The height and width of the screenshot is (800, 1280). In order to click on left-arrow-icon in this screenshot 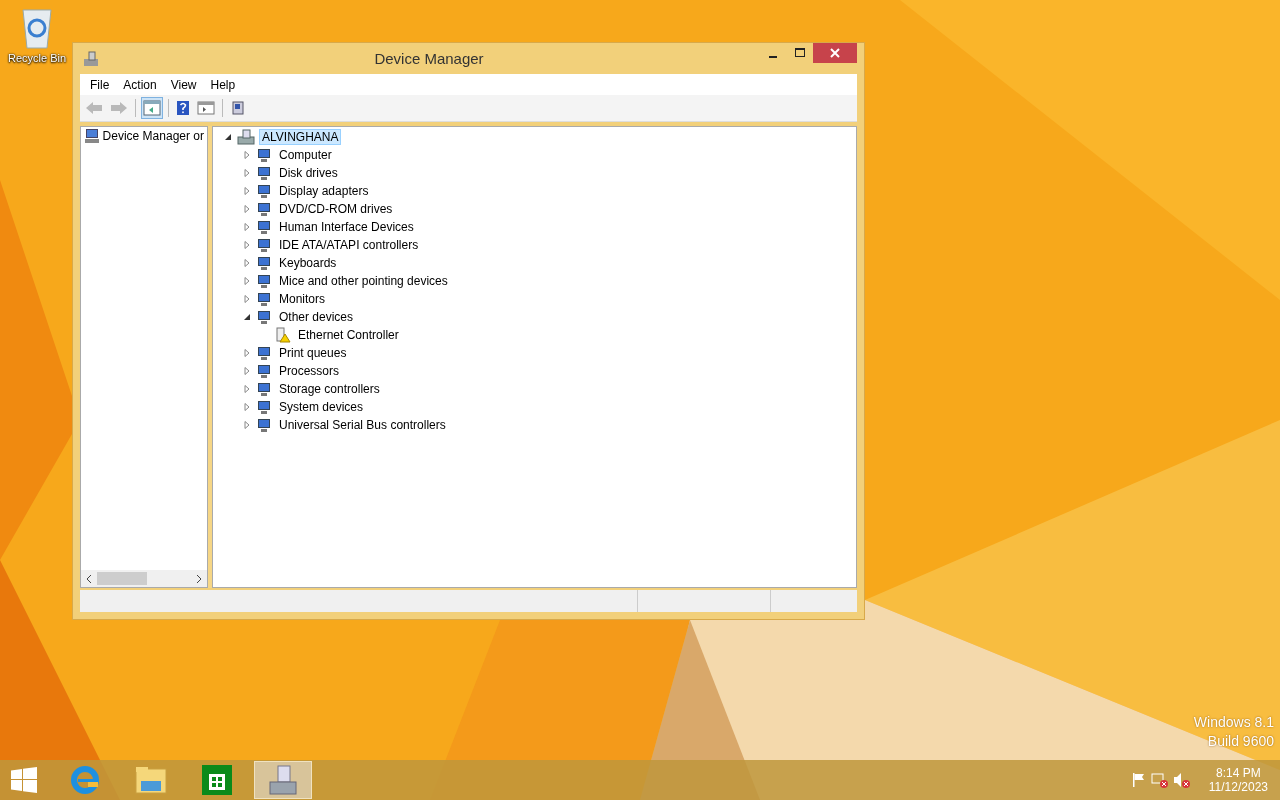, I will do `click(94, 108)`.